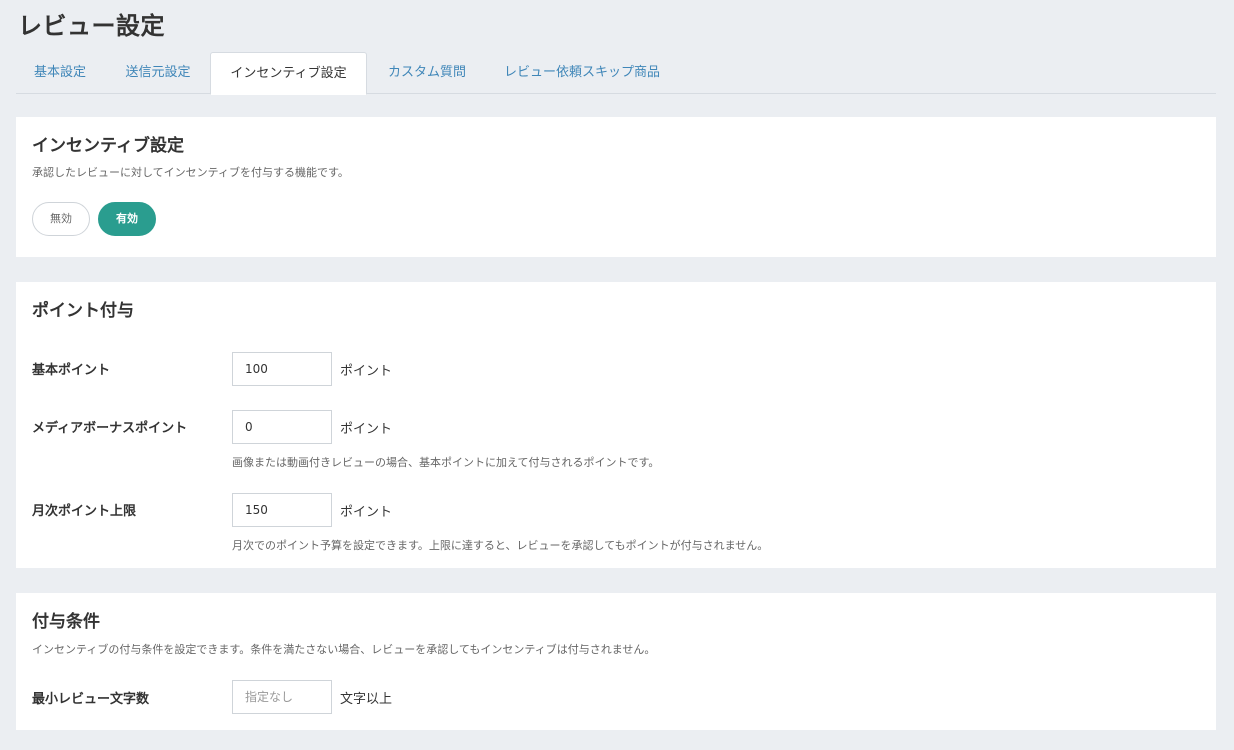 Image resolution: width=1234 pixels, height=750 pixels. Describe the element at coordinates (446, 462) in the screenshot. I see `media-bonus-help: 画像または動画付きレビューの場合、基本ポイントに加えて付与されるポイントです。` at that location.